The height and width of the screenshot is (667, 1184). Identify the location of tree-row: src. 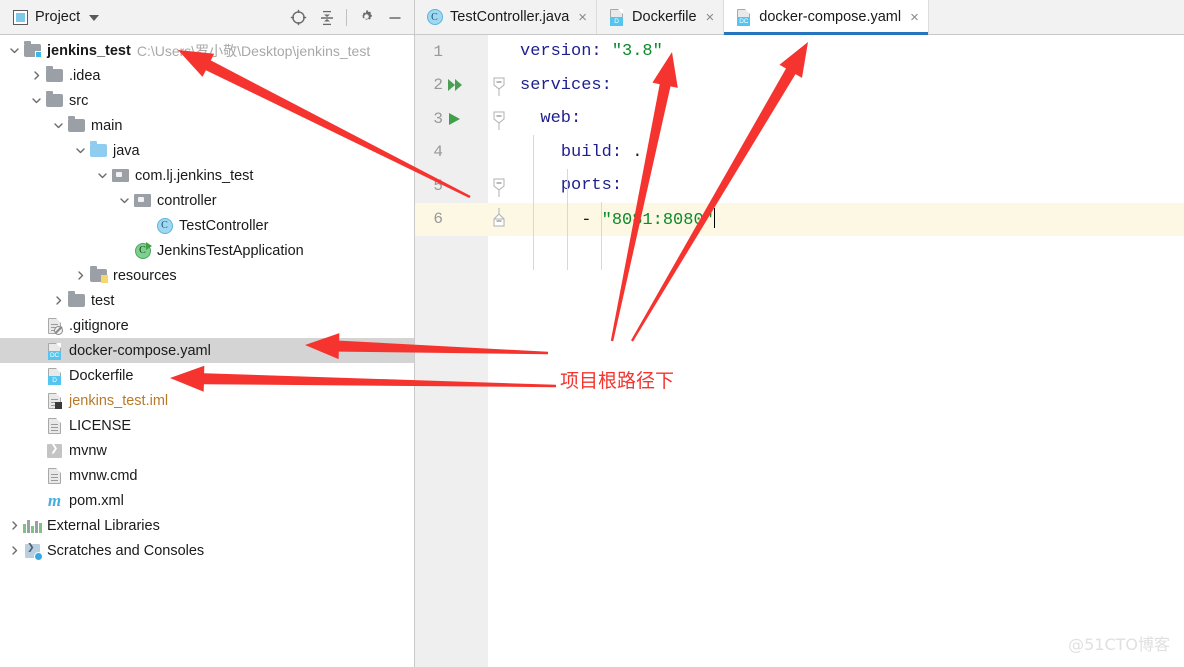
(207, 100).